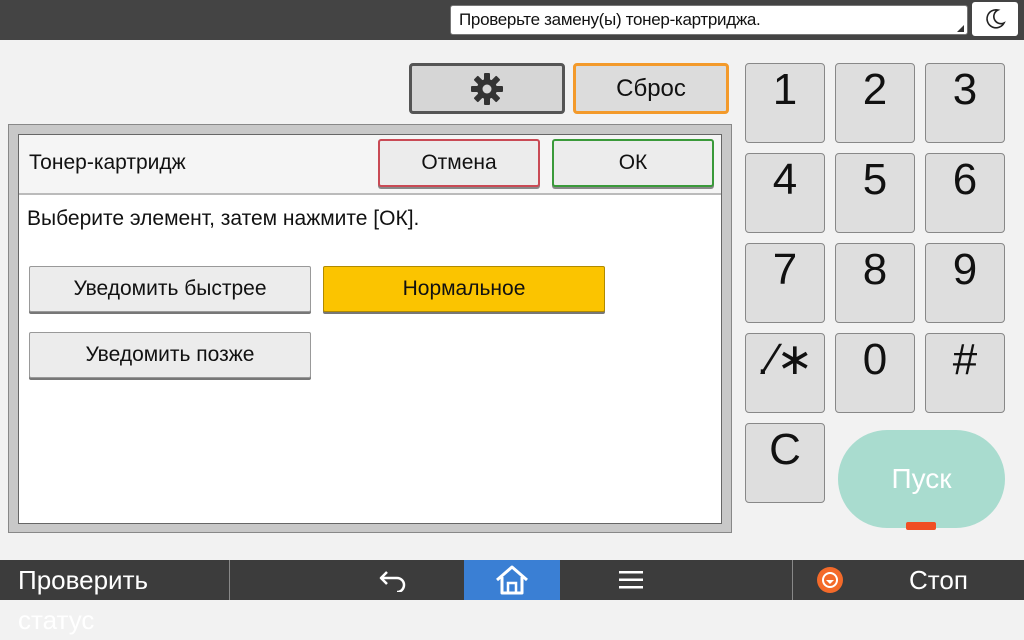 The height and width of the screenshot is (640, 1024). I want to click on energy-saver-button, so click(995, 19).